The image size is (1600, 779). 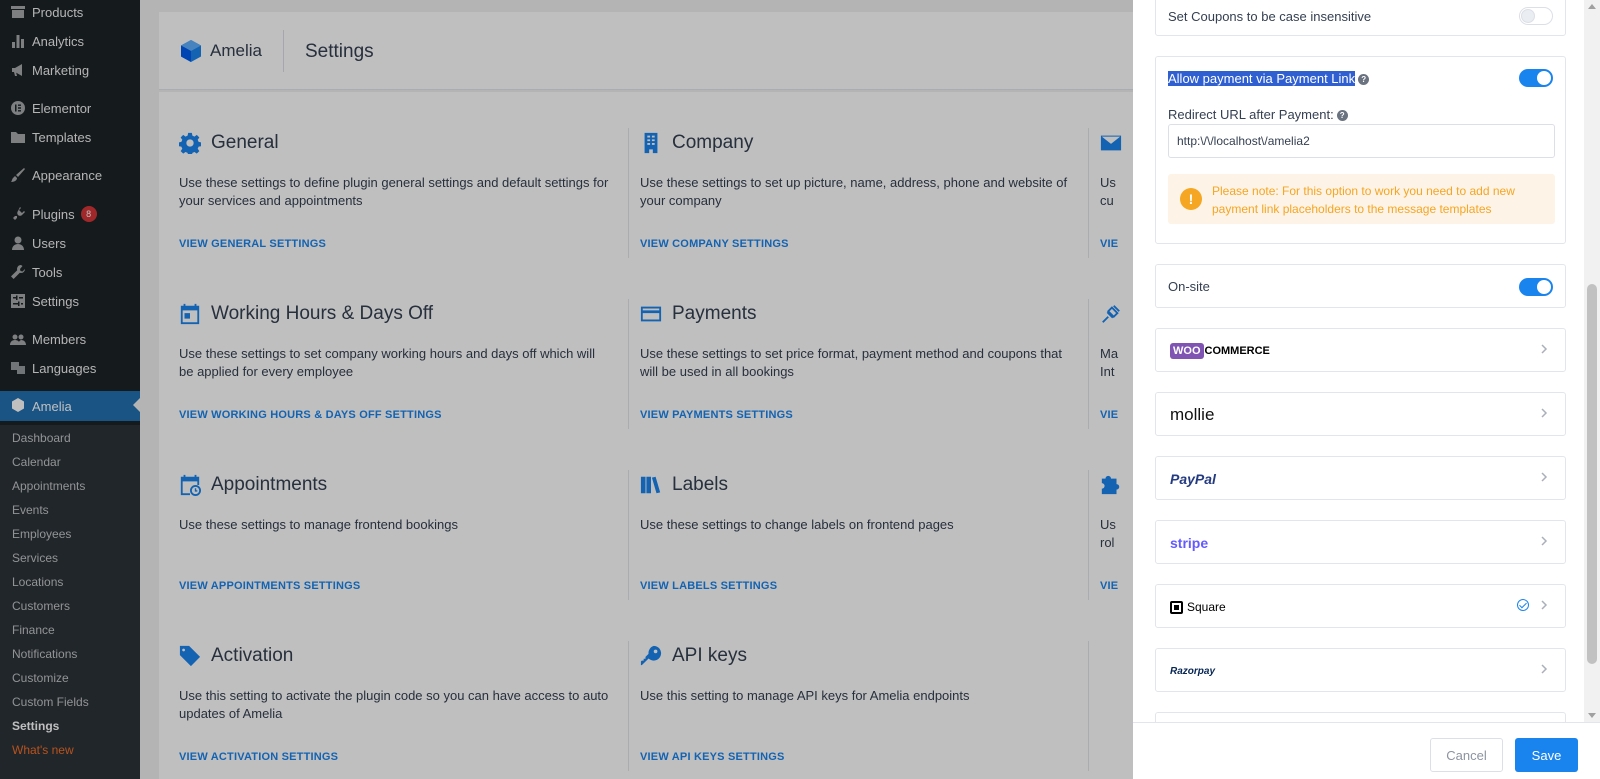 I want to click on coupons-case-toggle, so click(x=1536, y=16).